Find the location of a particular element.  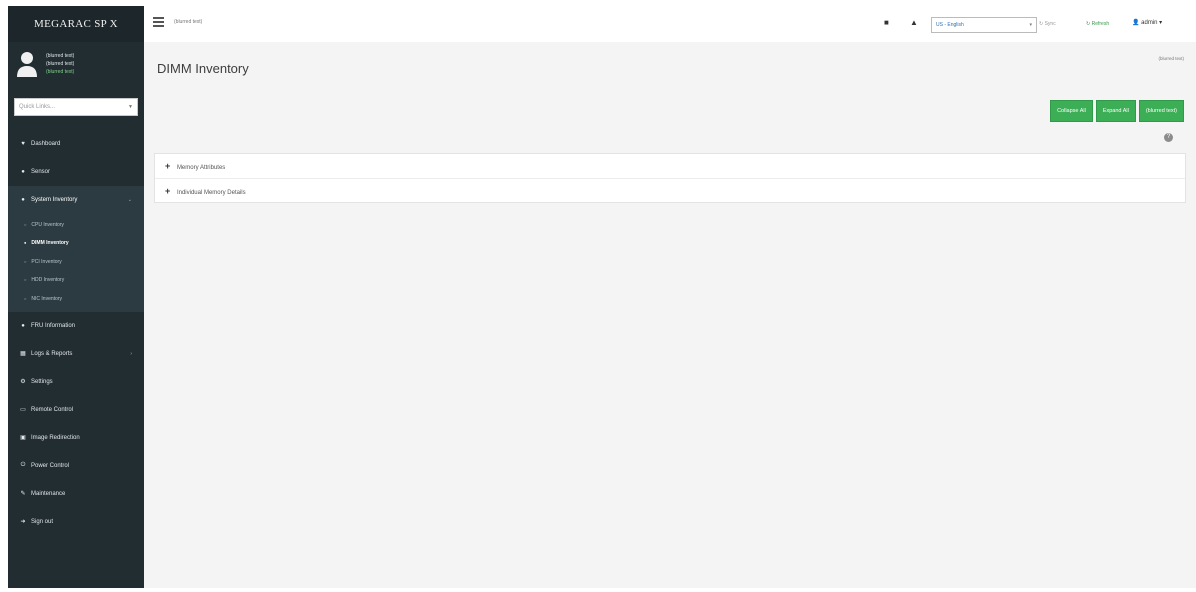

refresh-button: ↻ Refresh is located at coordinates (1097, 24).